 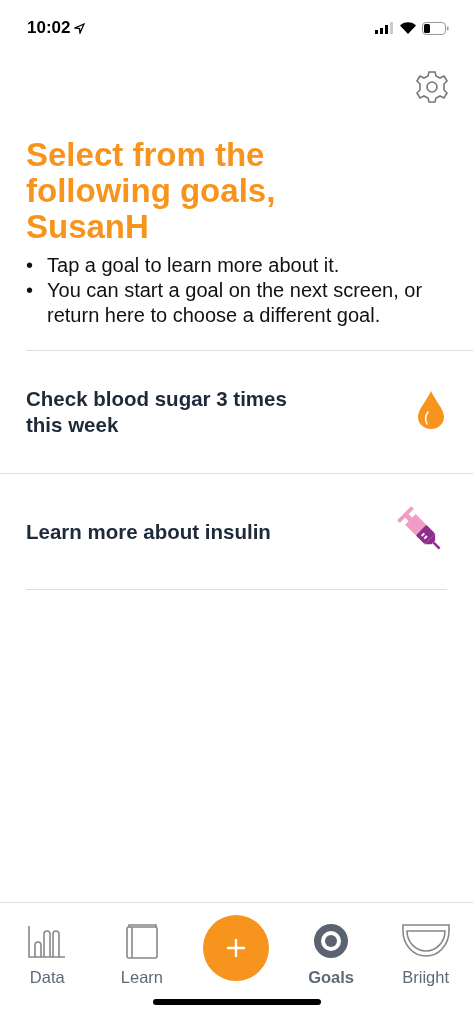 I want to click on target-icon, so click(x=331, y=941).